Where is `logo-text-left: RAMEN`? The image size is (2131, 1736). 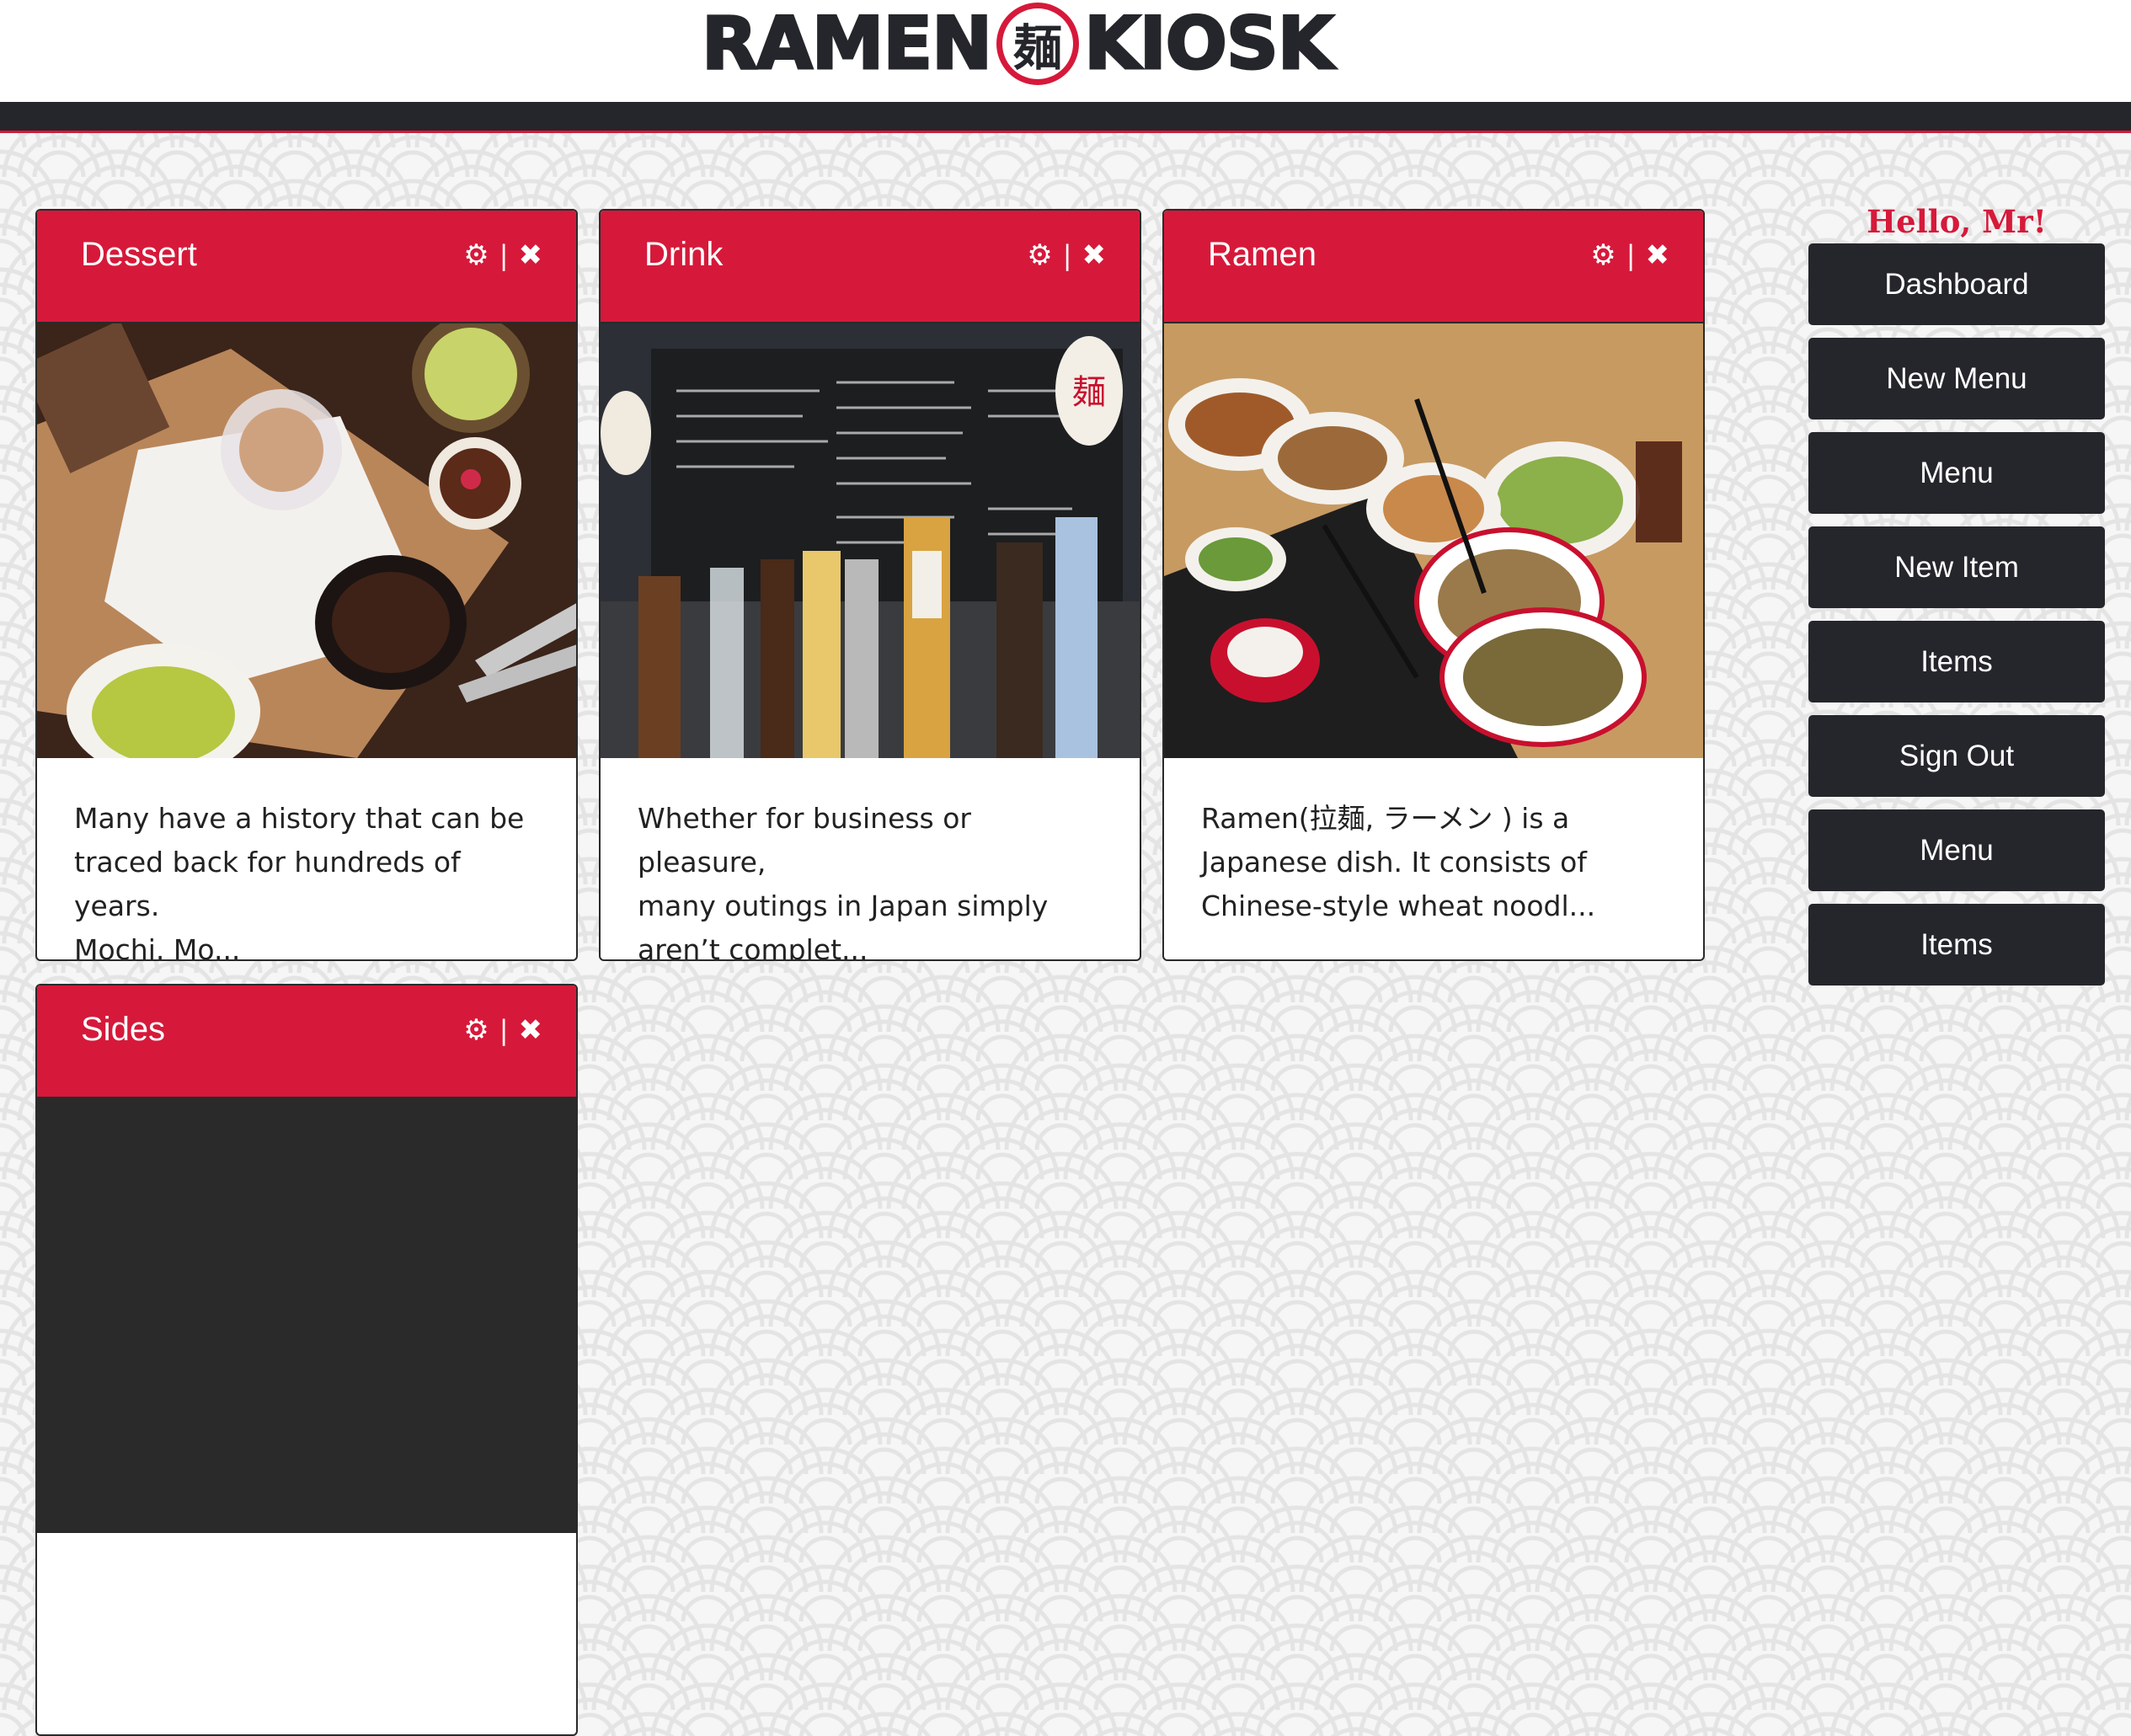 logo-text-left: RAMEN is located at coordinates (846, 44).